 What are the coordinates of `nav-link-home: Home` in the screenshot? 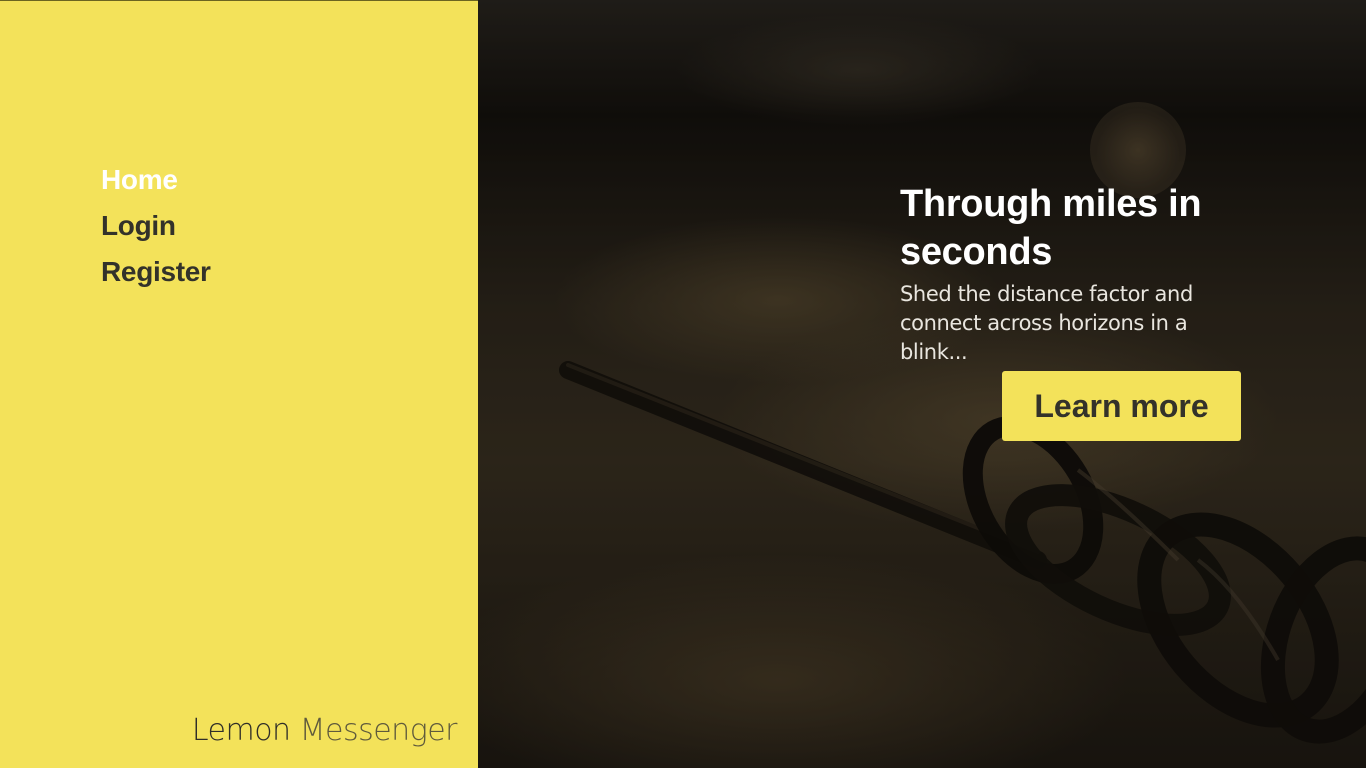 It's located at (156, 180).